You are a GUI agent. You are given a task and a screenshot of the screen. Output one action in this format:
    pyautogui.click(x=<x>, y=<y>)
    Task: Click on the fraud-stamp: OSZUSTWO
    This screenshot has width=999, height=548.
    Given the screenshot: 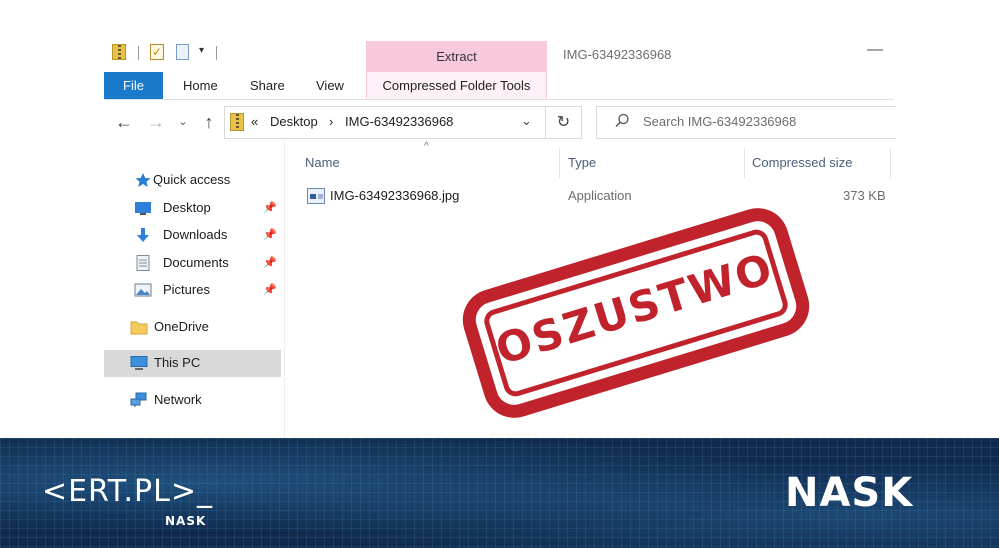 What is the action you would take?
    pyautogui.click(x=636, y=313)
    